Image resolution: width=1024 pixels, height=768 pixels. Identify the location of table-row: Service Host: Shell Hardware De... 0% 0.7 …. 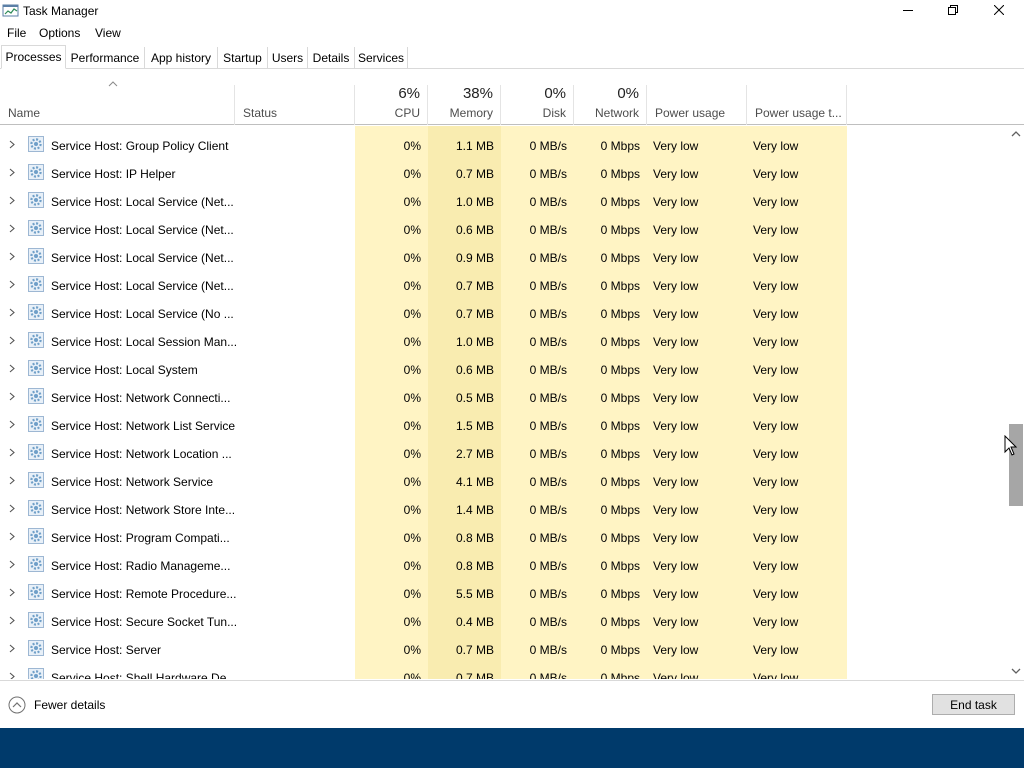
(504, 670).